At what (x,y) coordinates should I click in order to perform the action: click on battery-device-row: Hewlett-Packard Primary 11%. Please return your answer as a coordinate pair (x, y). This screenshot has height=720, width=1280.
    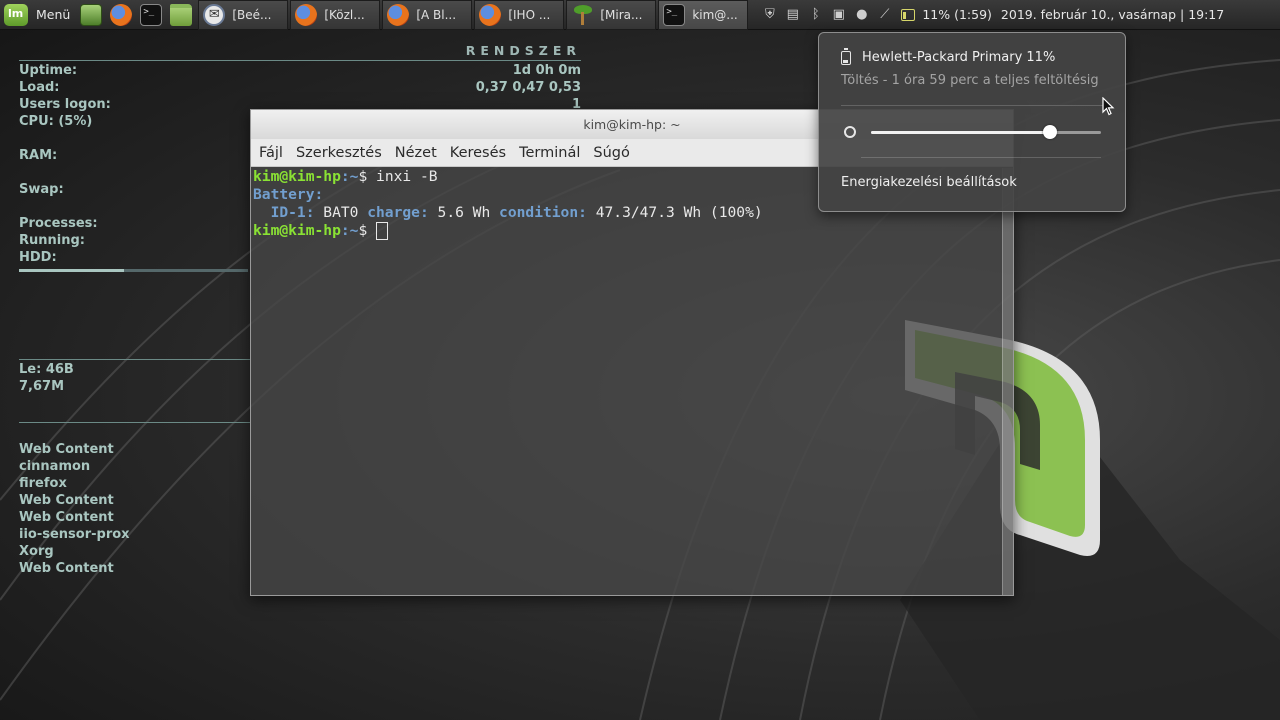
    Looking at the image, I should click on (948, 56).